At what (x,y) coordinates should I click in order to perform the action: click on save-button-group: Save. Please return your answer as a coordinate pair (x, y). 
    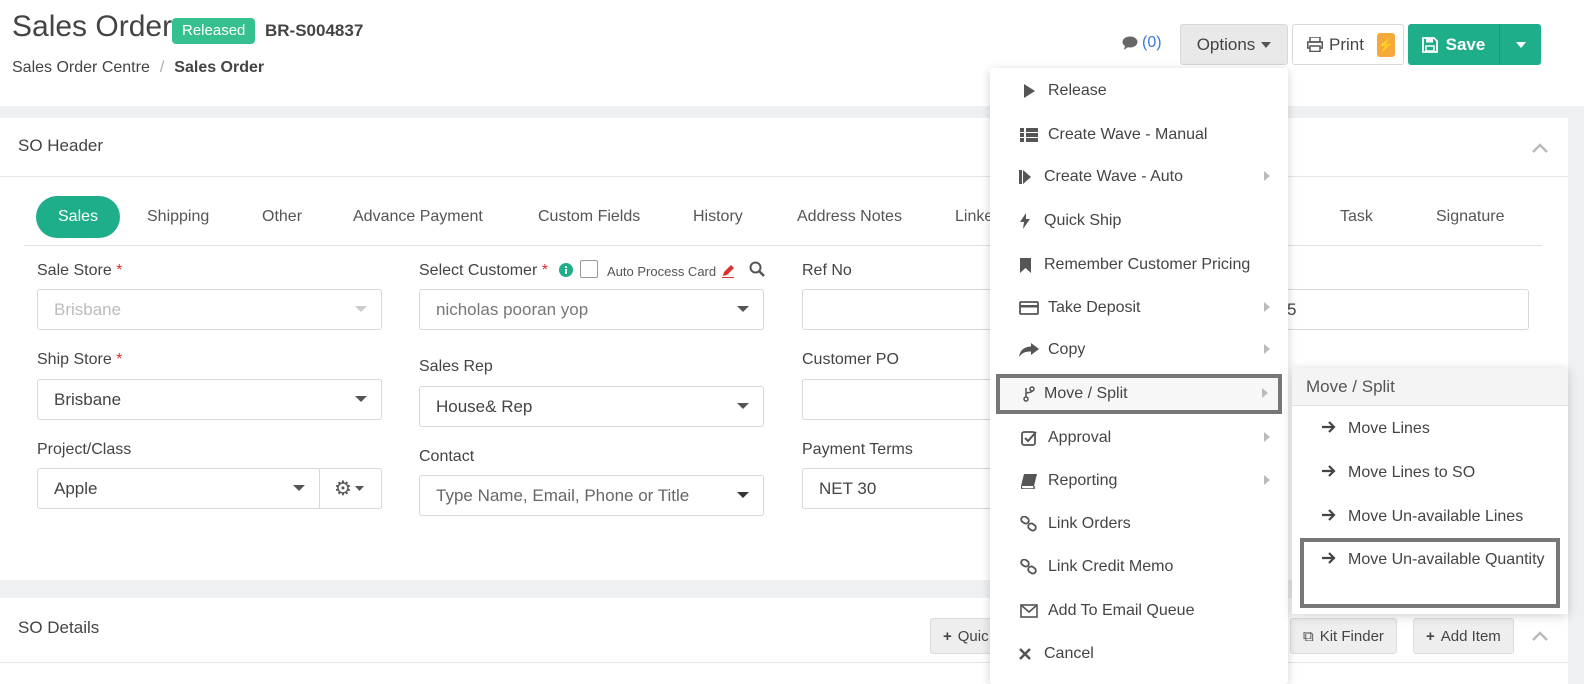
    Looking at the image, I should click on (1474, 44).